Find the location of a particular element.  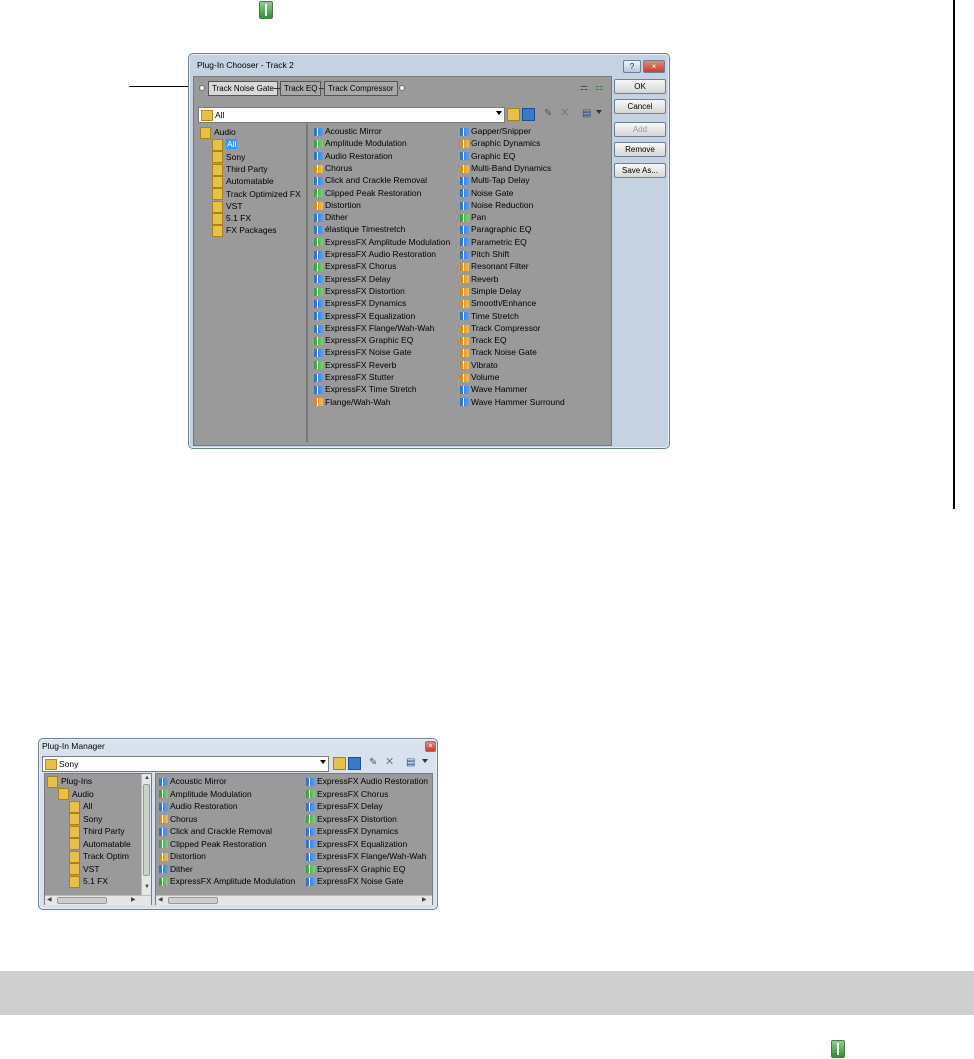

plugin-list-item: Track Noise Gate is located at coordinates (498, 352).